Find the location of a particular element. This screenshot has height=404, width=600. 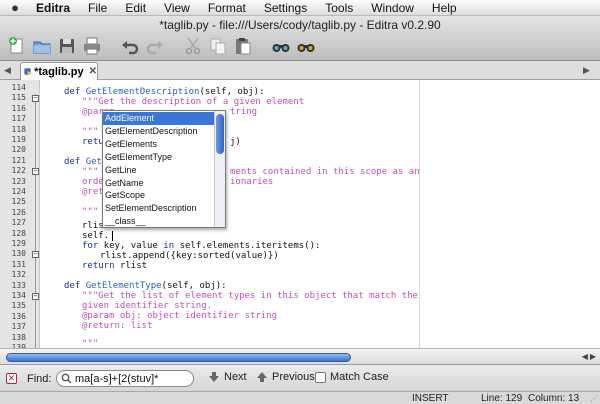

copy-icon is located at coordinates (218, 46).